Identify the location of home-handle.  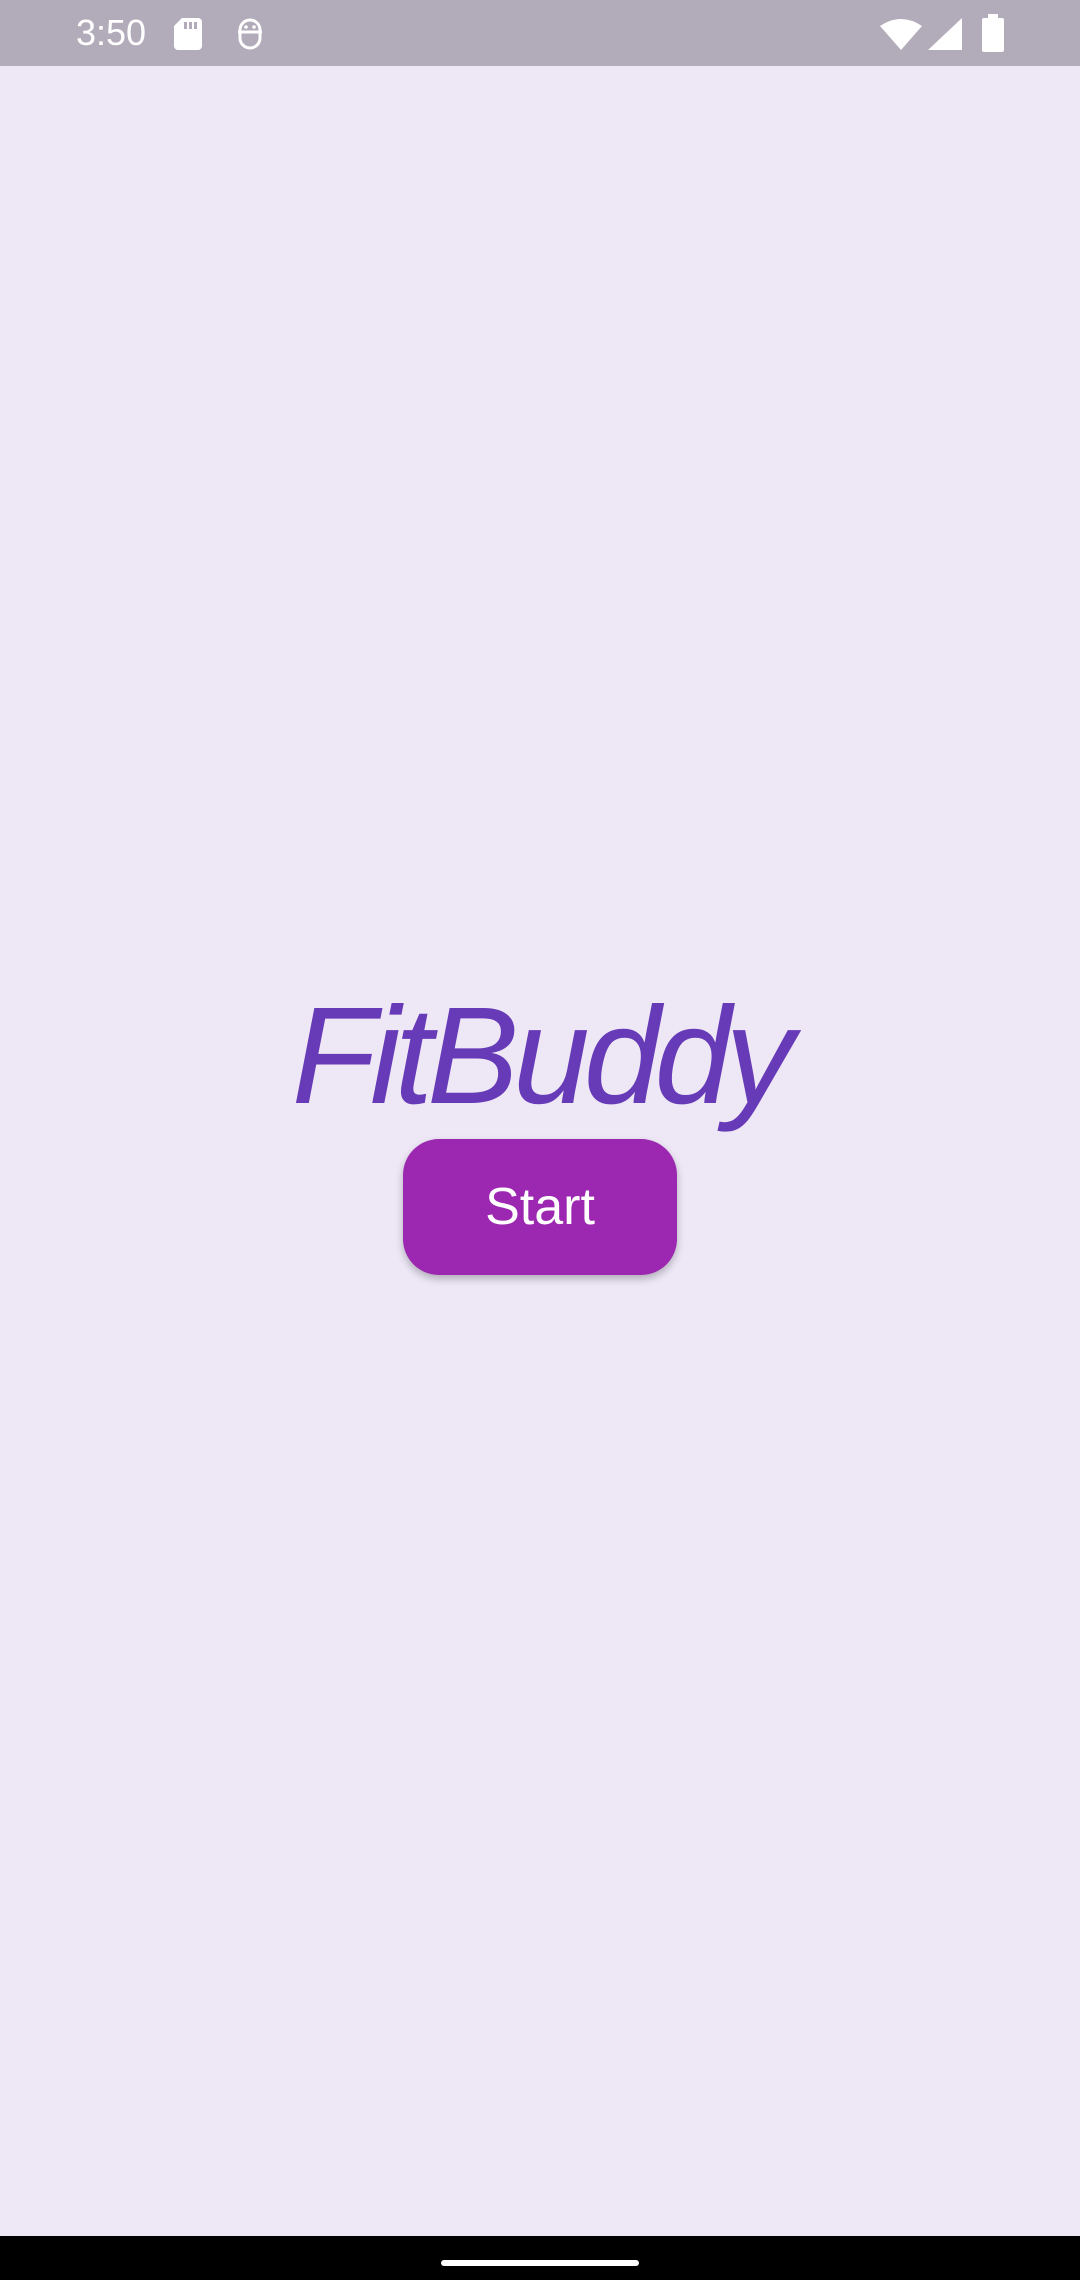
(540, 2263).